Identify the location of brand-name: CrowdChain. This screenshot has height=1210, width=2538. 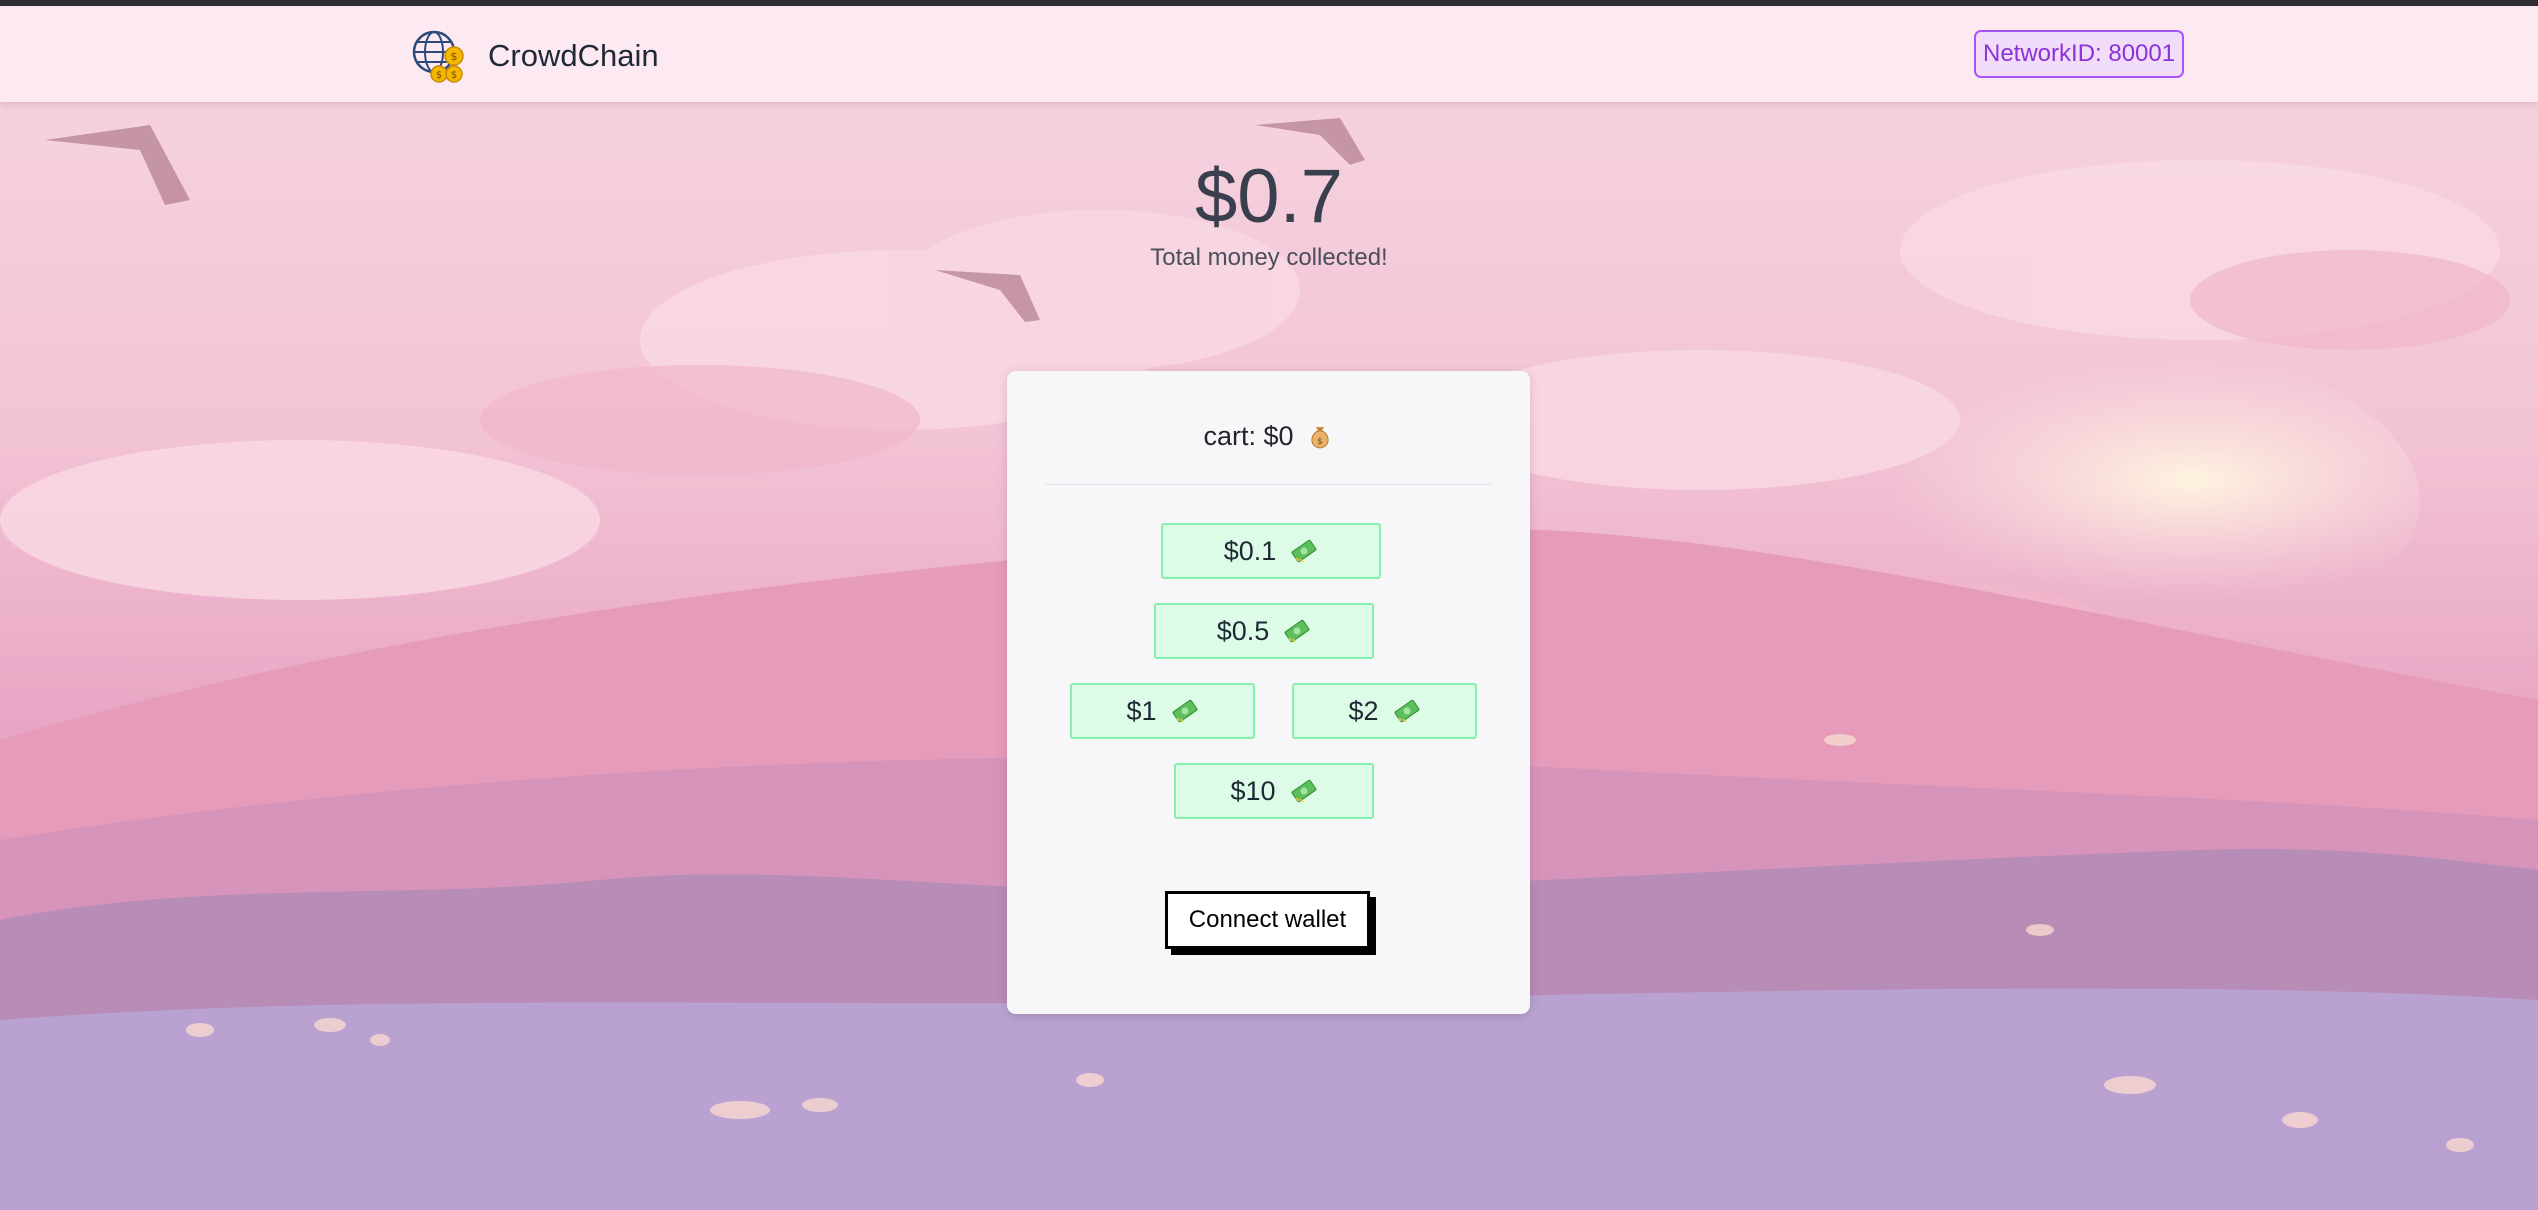
(573, 55).